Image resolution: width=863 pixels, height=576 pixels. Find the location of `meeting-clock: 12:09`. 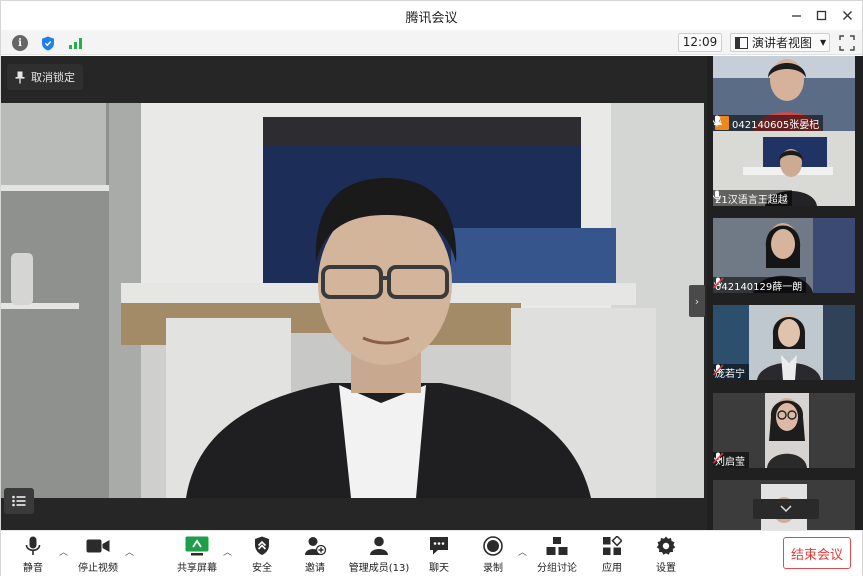

meeting-clock: 12:09 is located at coordinates (700, 42).